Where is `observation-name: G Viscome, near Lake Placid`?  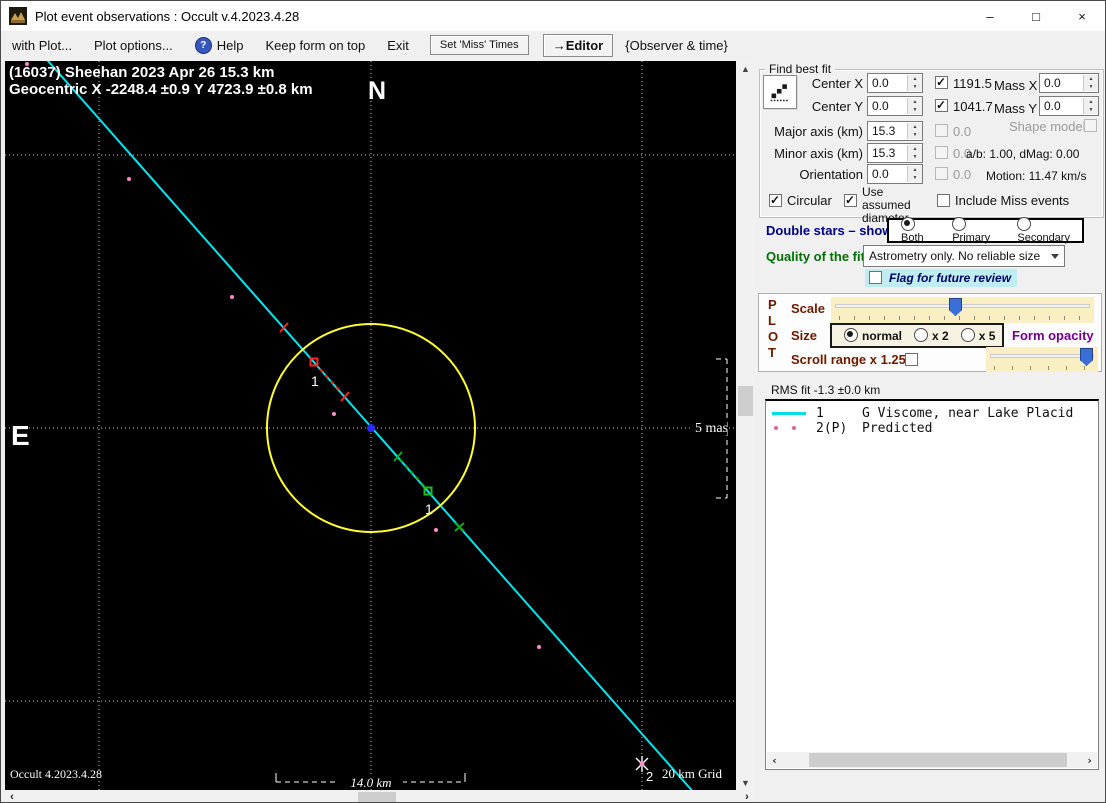
observation-name: G Viscome, near Lake Placid is located at coordinates (968, 413).